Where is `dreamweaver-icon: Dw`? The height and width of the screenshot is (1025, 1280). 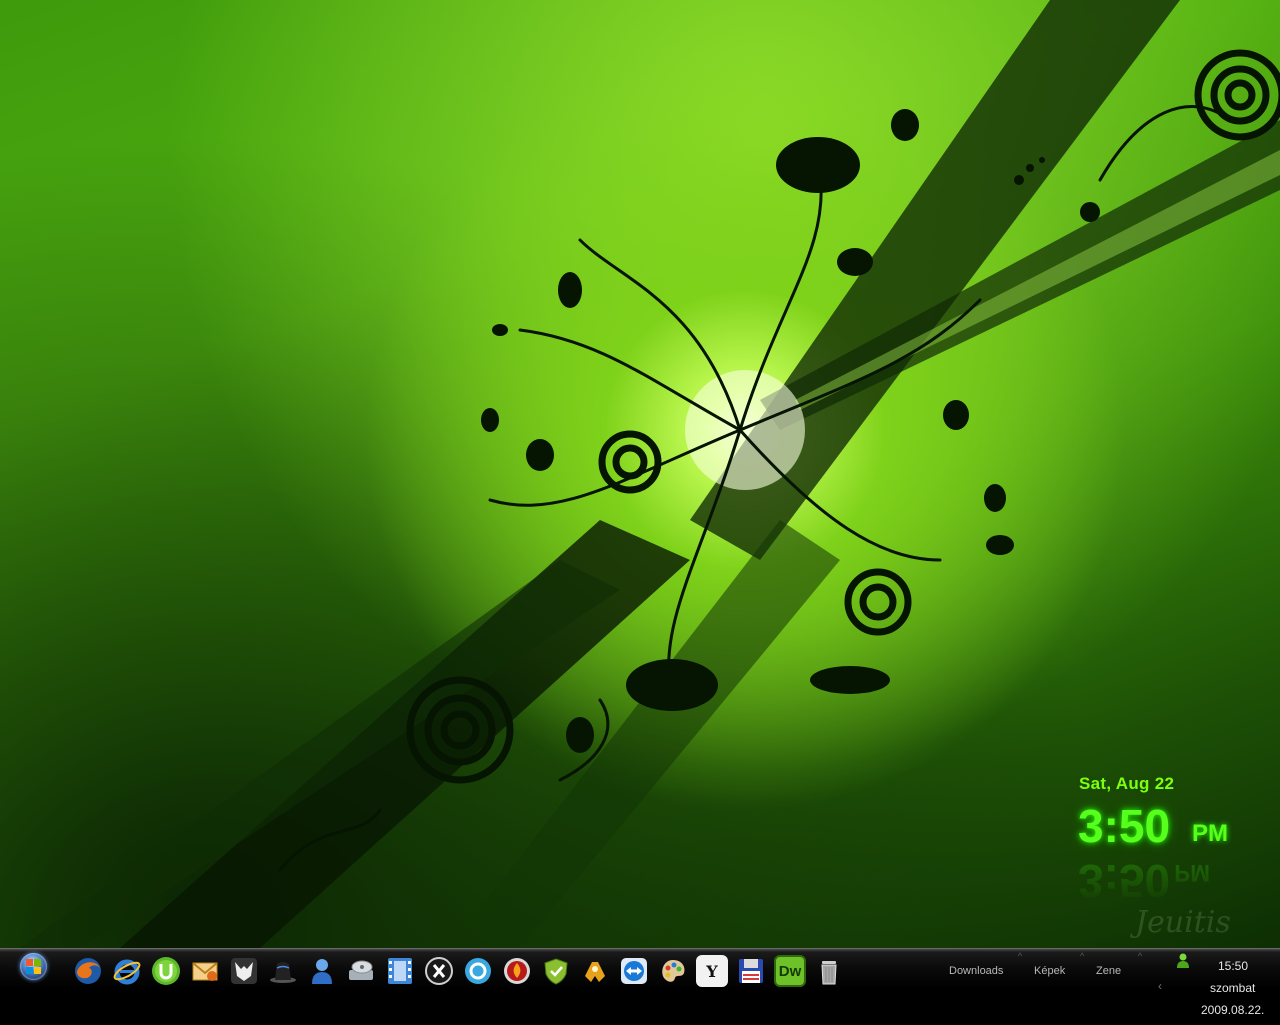 dreamweaver-icon: Dw is located at coordinates (790, 971).